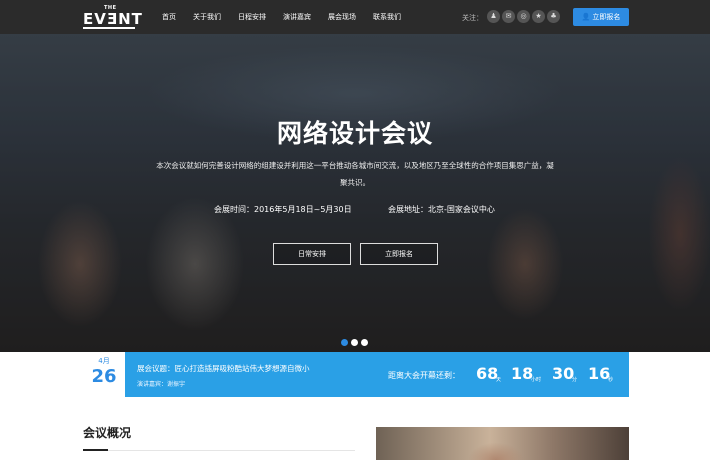  I want to click on countdown-hours: 18, so click(522, 373).